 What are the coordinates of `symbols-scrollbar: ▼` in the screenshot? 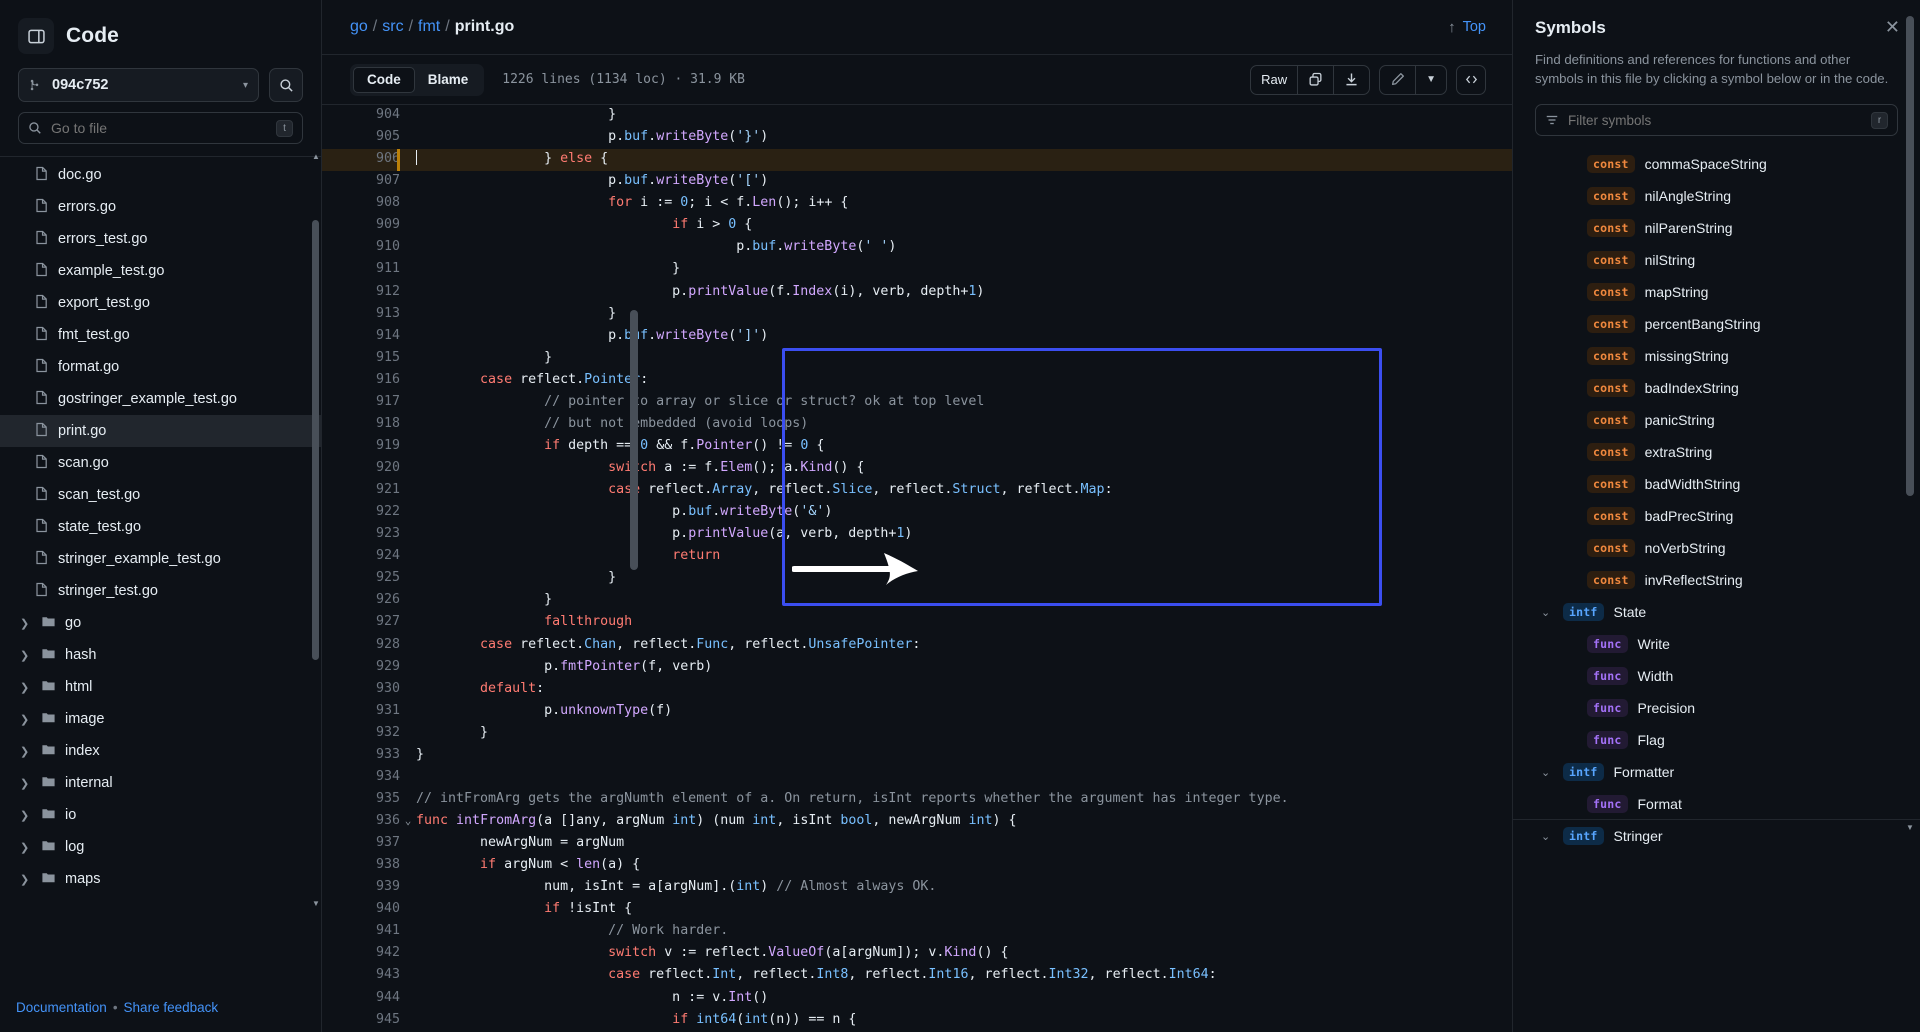 It's located at (1910, 516).